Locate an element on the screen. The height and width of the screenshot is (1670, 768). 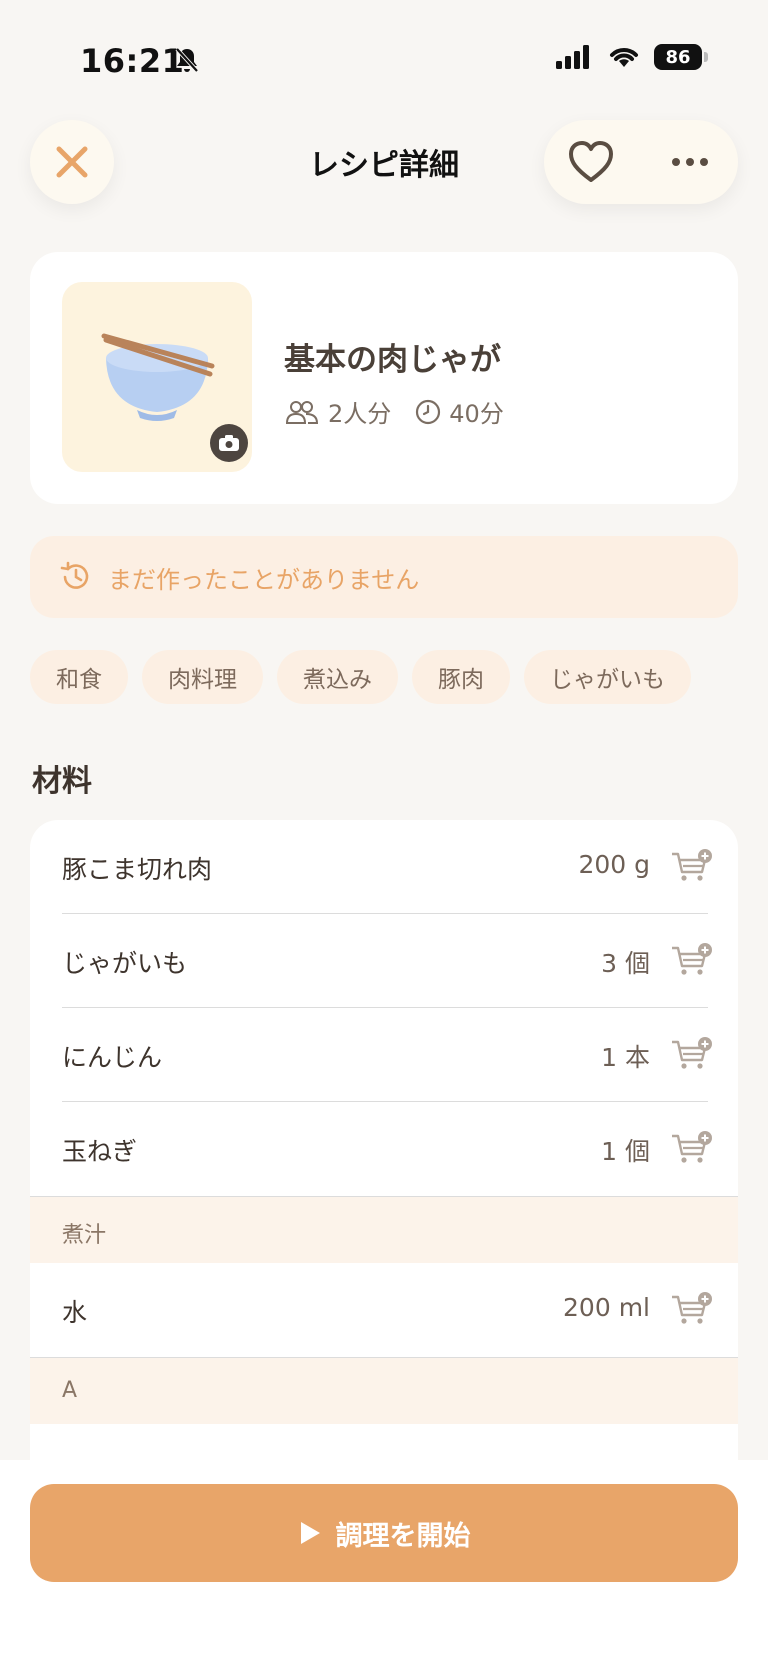
cook-time-text: 40分 is located at coordinates (476, 414).